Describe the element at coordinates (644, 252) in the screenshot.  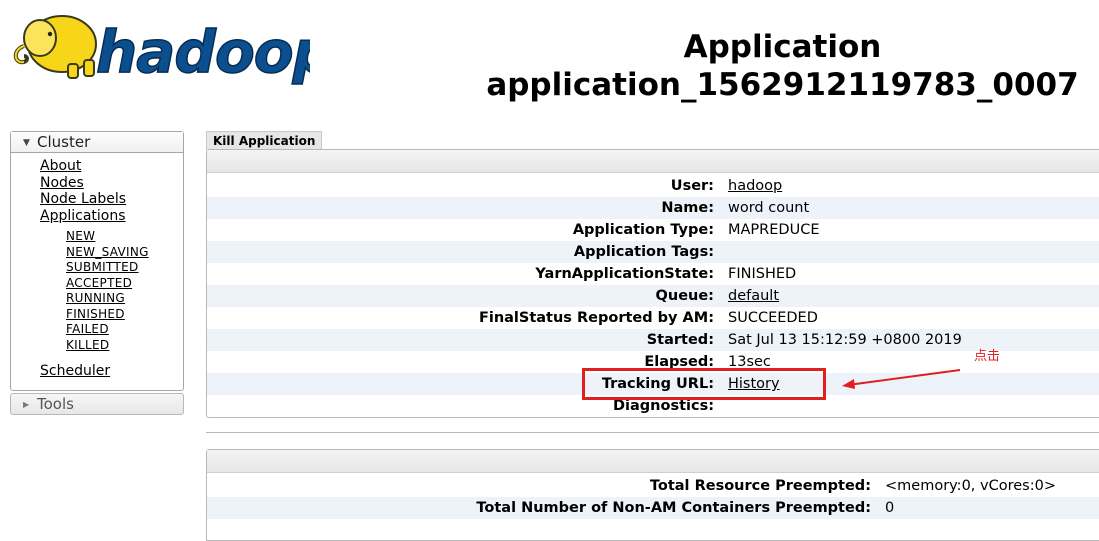
I see `info-label: Application Tags:` at that location.